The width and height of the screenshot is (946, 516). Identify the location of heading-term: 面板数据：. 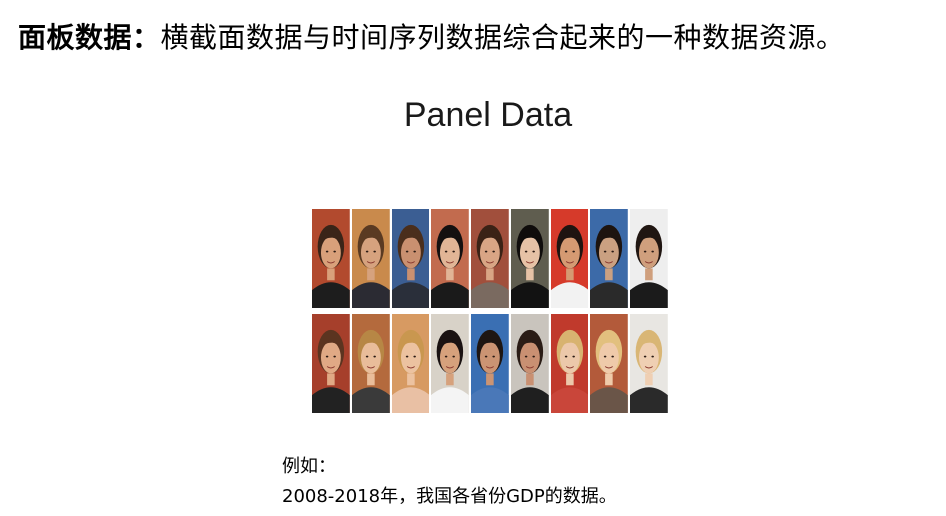
(89, 37).